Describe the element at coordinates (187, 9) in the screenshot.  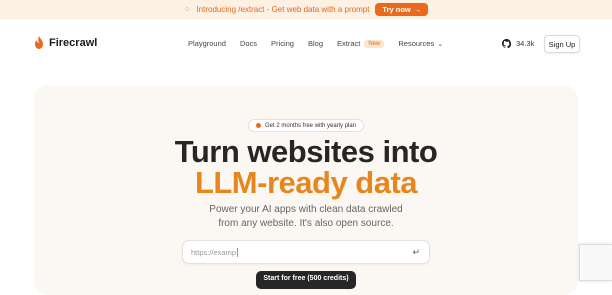
I see `sparkle-icon: ⁘` at that location.